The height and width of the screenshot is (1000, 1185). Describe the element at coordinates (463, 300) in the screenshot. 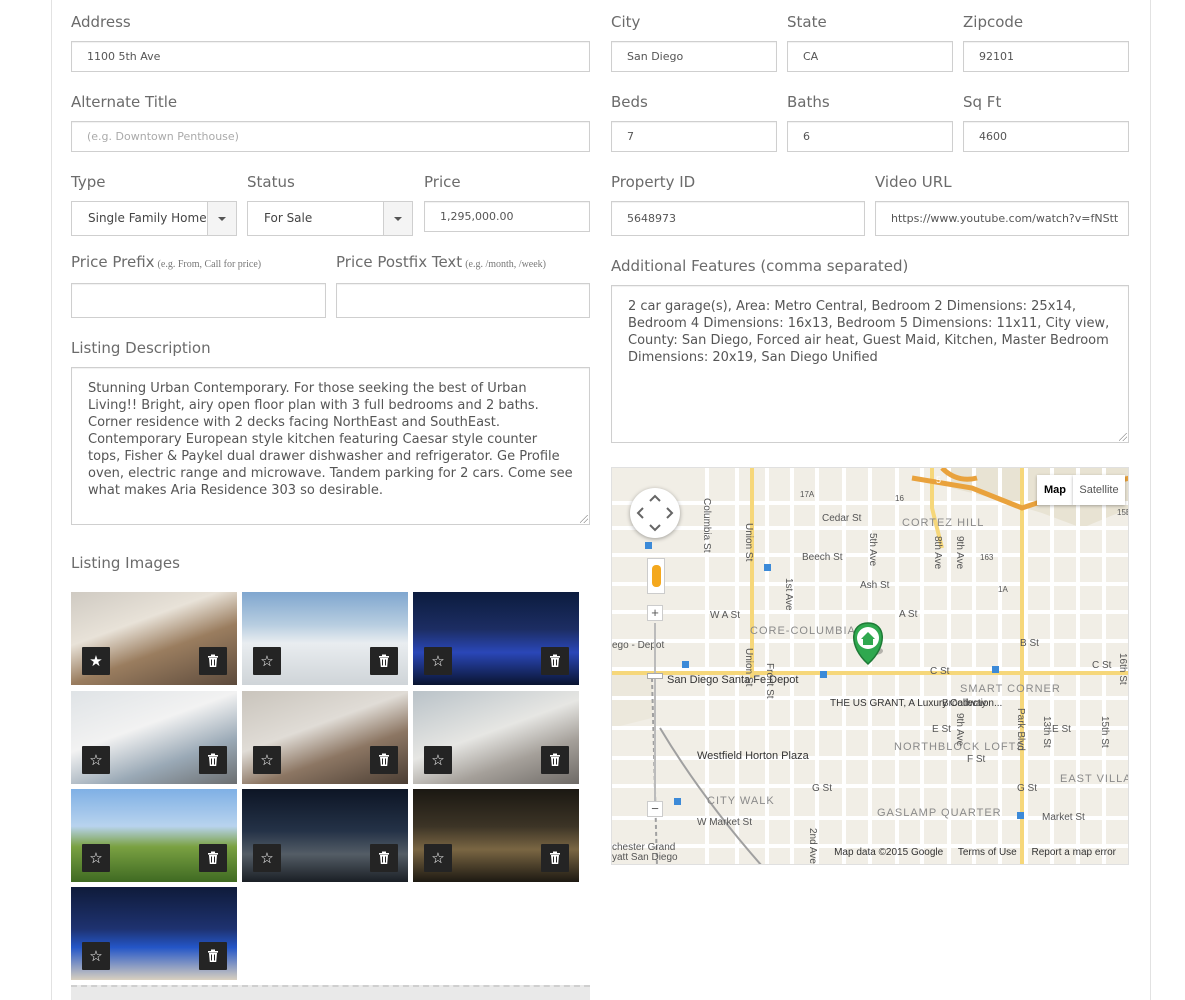

I see `price-postfix-input` at that location.